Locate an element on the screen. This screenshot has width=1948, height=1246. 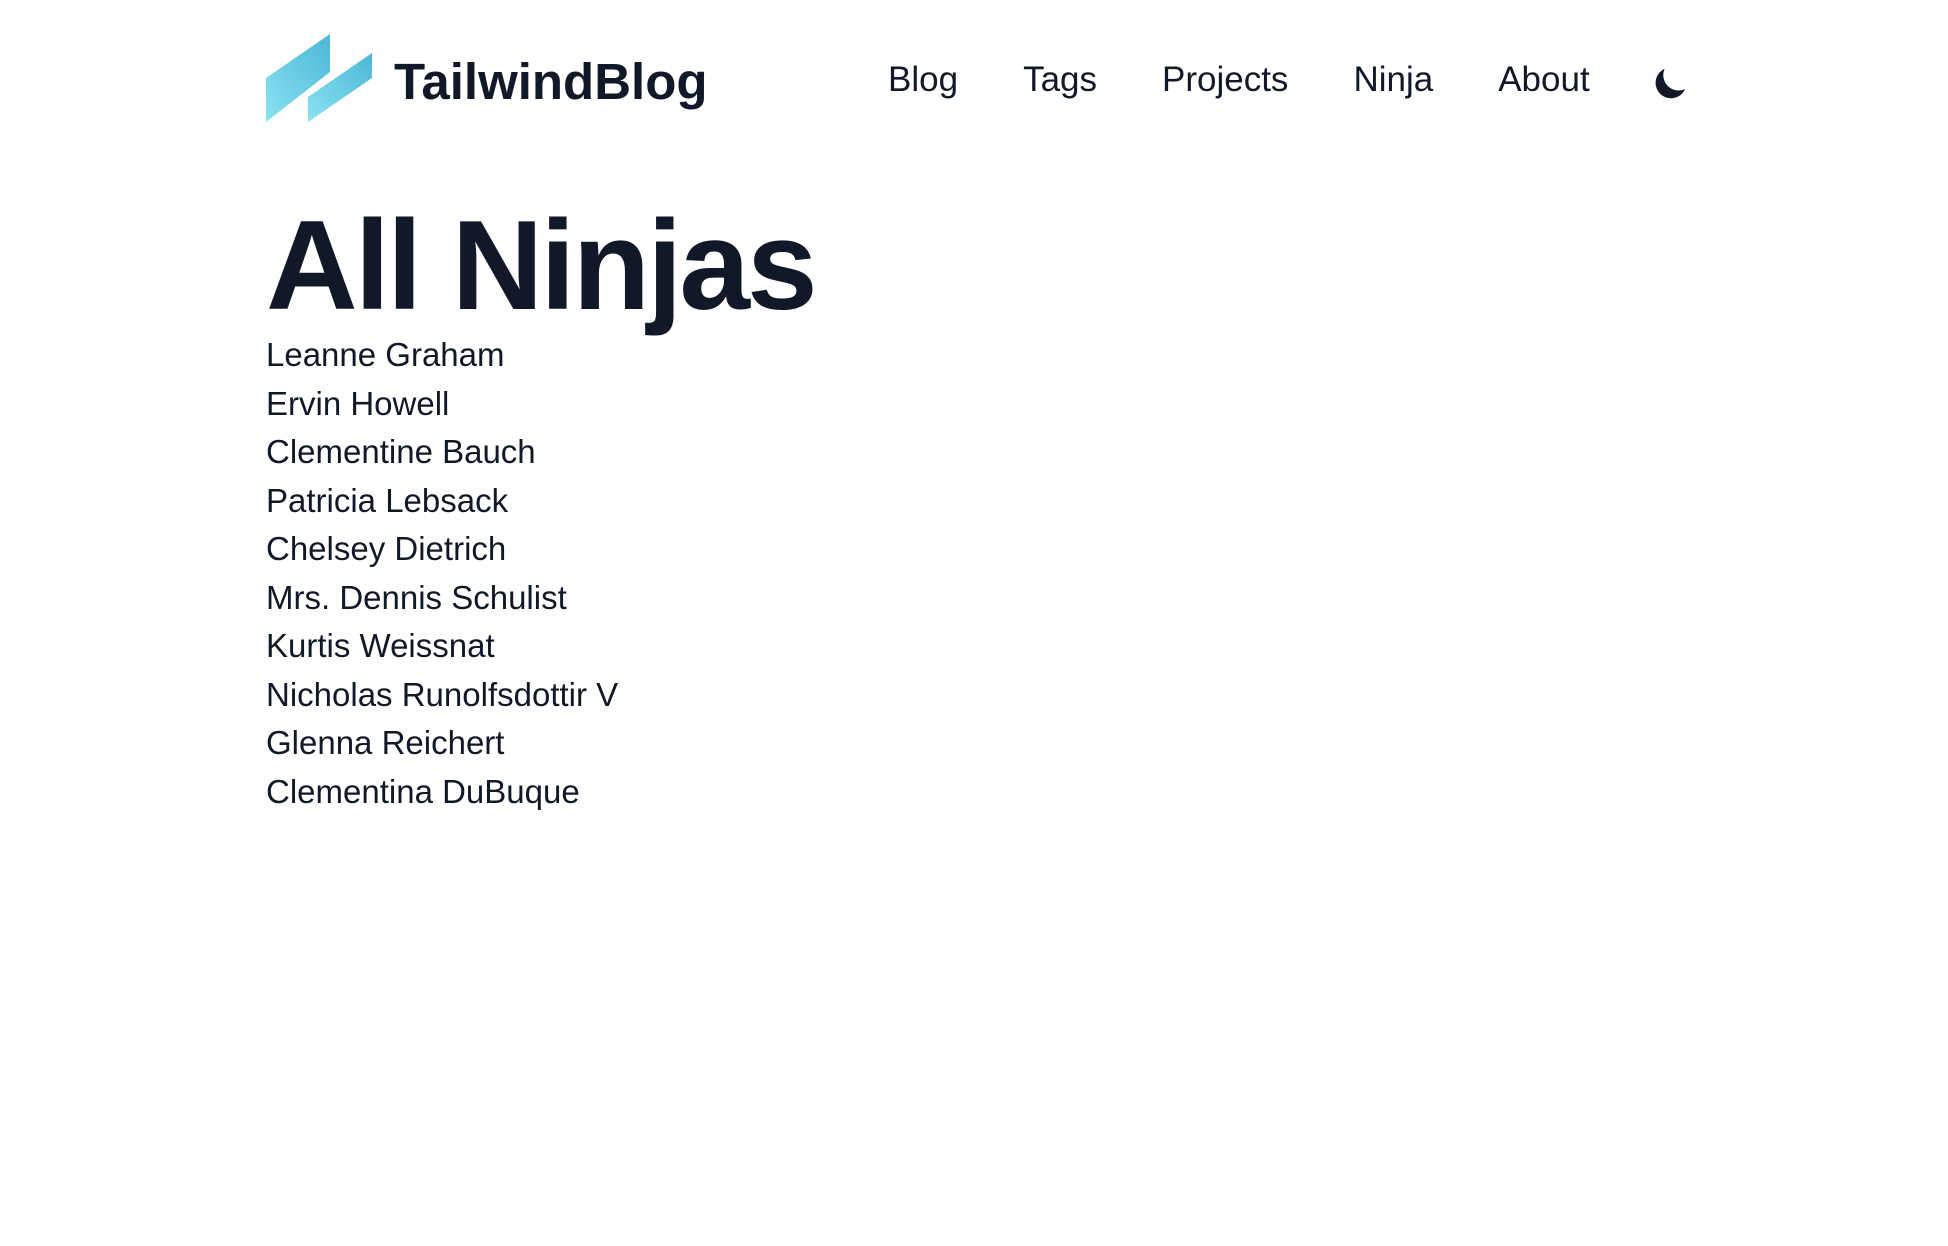
nav-link-blog: Blog is located at coordinates (923, 79).